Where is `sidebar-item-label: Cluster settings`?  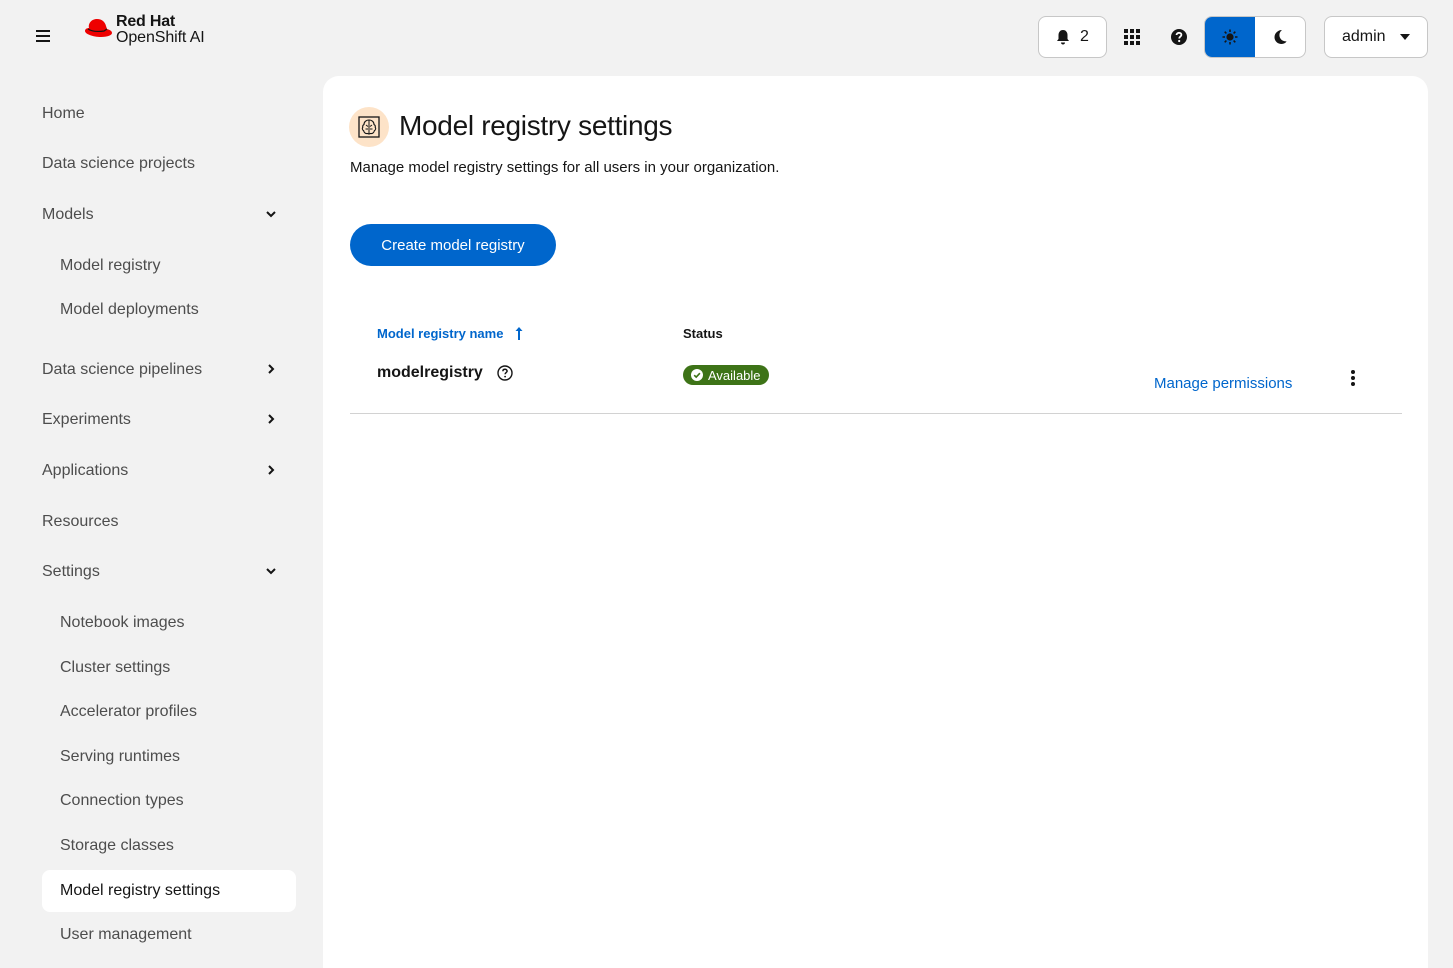
sidebar-item-label: Cluster settings is located at coordinates (115, 667).